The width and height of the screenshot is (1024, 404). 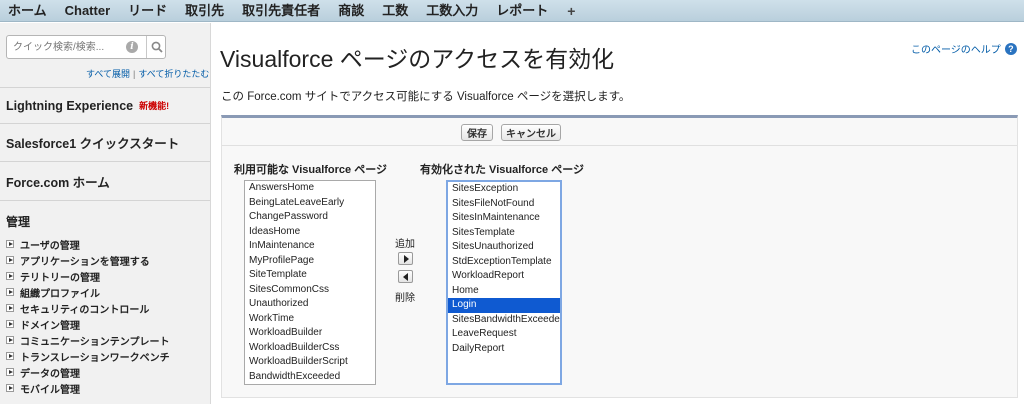 What do you see at coordinates (50, 390) in the screenshot?
I see `tree-item-label: モバイル管理` at bounding box center [50, 390].